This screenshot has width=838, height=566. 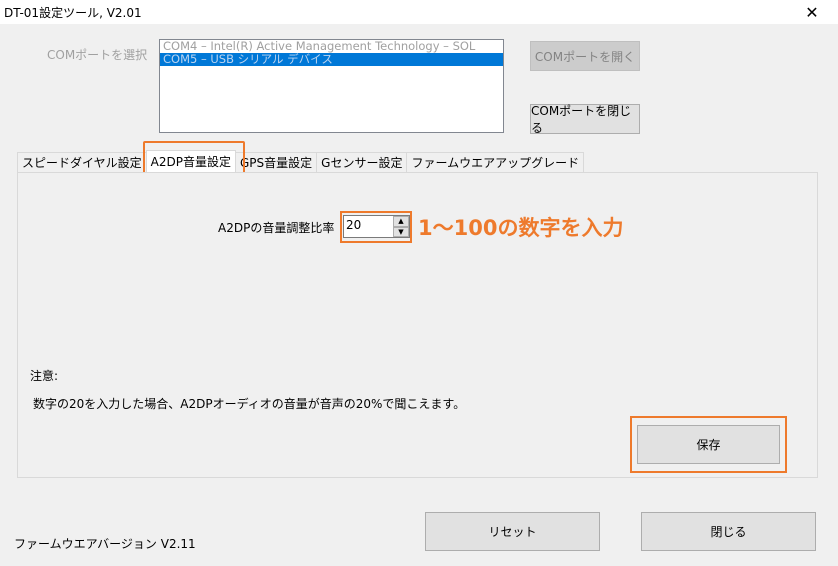 What do you see at coordinates (521, 228) in the screenshot?
I see `range-annotation: 1〜100の数字を入力` at bounding box center [521, 228].